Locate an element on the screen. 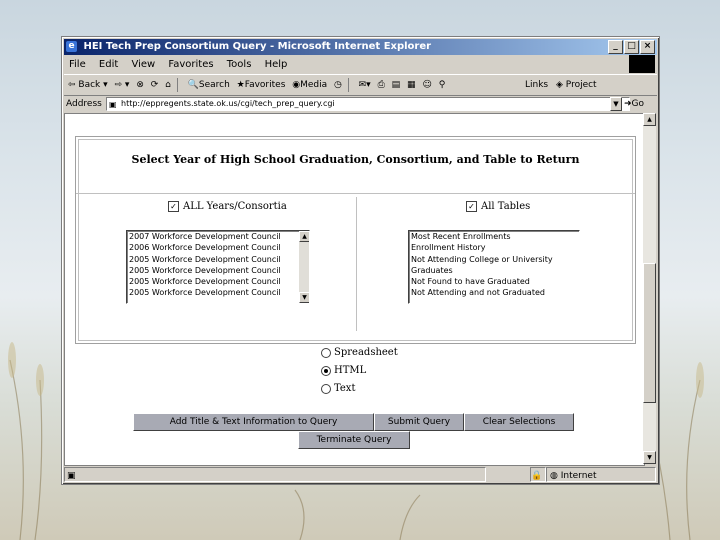 This screenshot has width=720, height=540. page-icon: ▣ is located at coordinates (113, 104).